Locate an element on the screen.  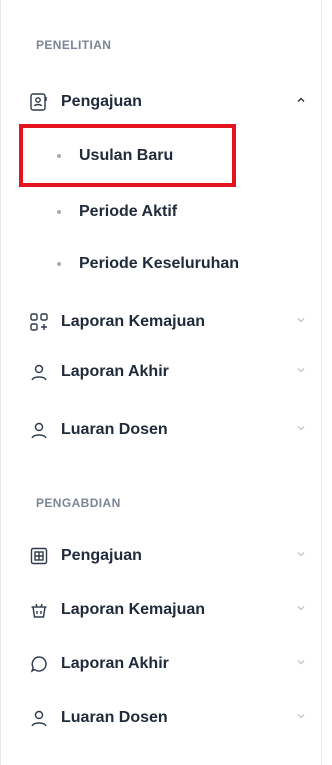
sidebar-item-pengabdian-laporan-kemajuan: Laporan Kemajuan is located at coordinates (175, 610).